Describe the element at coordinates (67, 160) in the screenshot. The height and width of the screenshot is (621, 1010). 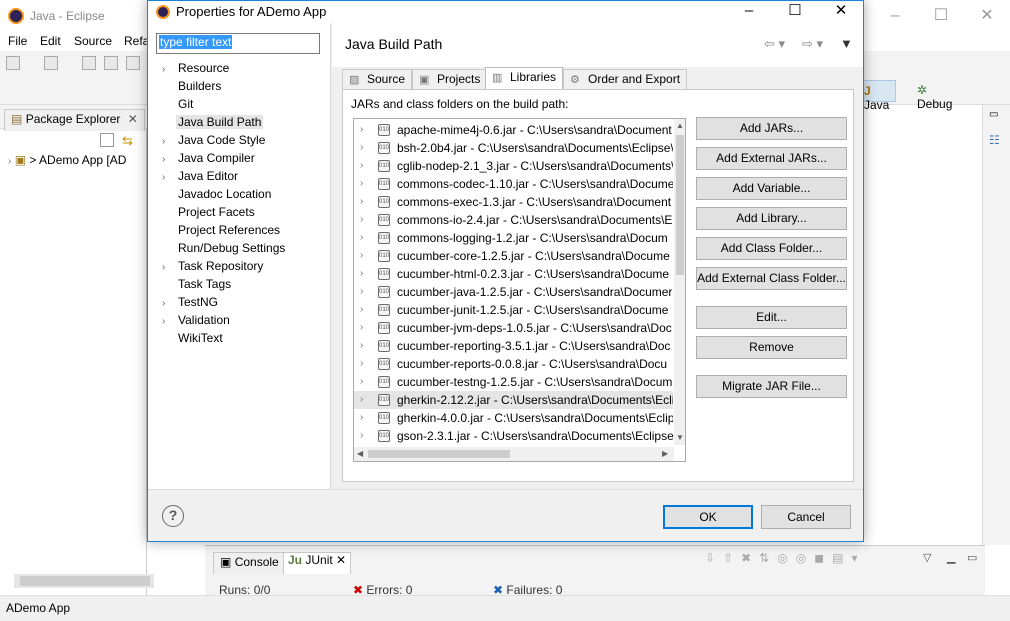
I see `project-tree-item: › ▣ > ADemo App [AD` at that location.